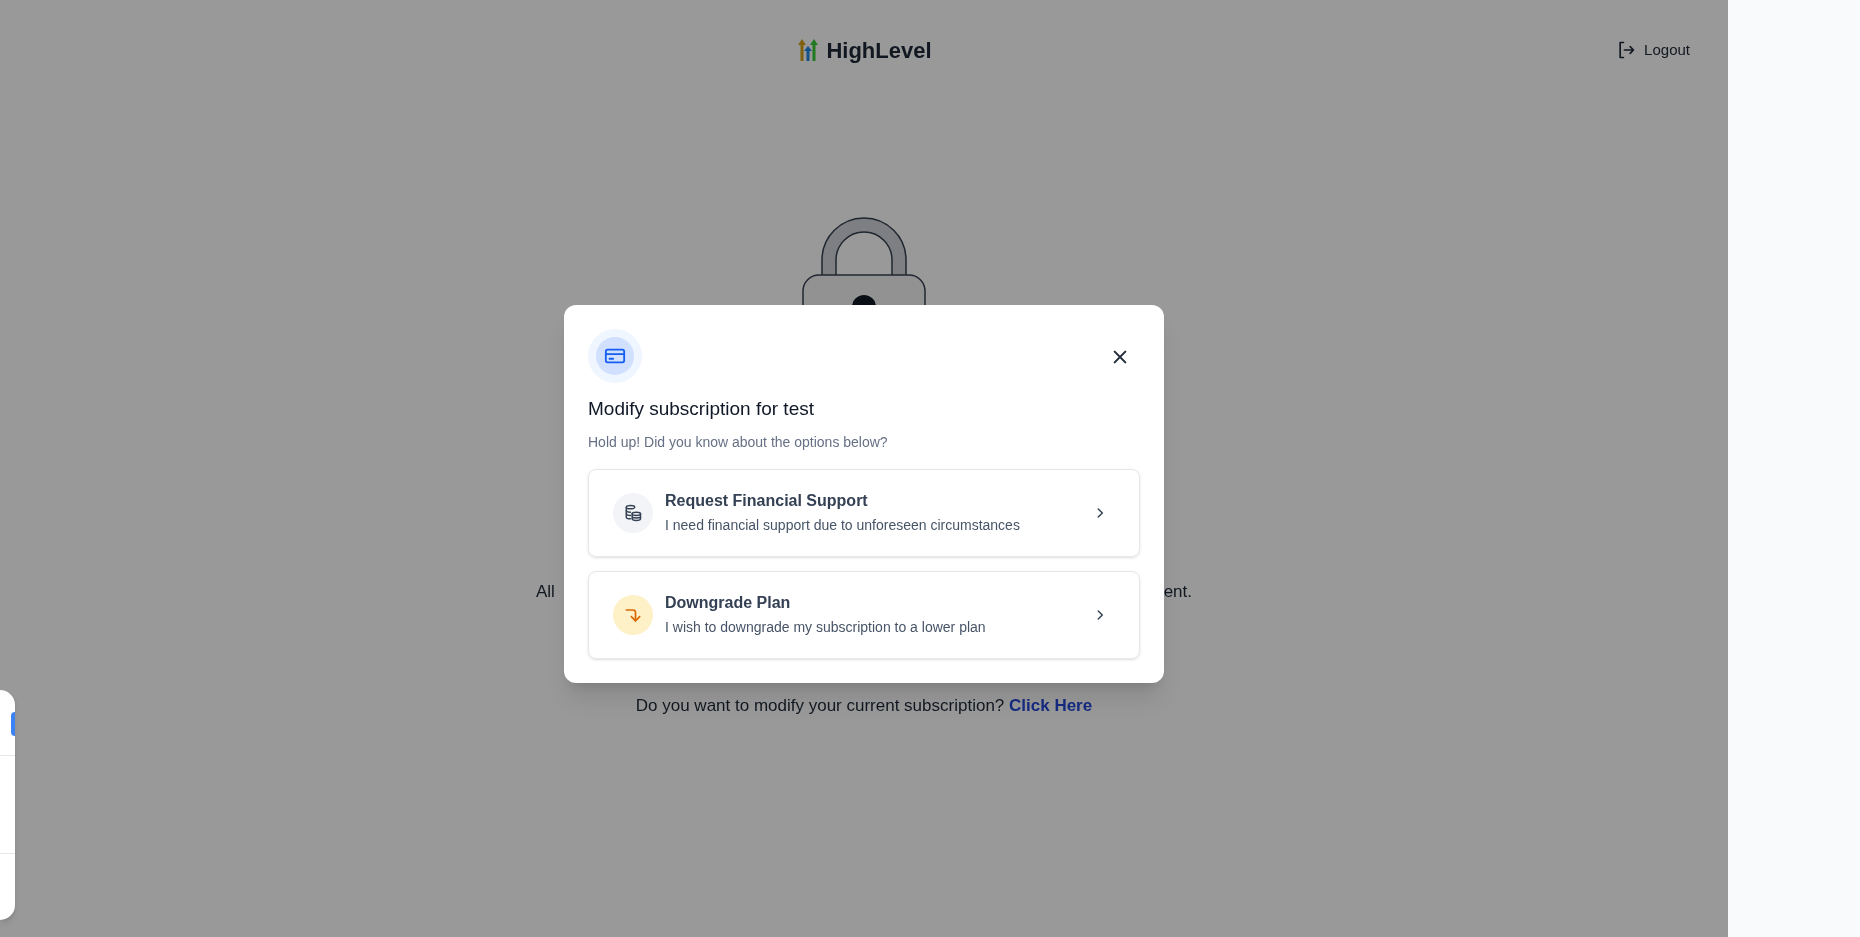 The height and width of the screenshot is (937, 1860). What do you see at coordinates (843, 525) in the screenshot?
I see `option-description: I need financial support due to unforeseen circumstances` at bounding box center [843, 525].